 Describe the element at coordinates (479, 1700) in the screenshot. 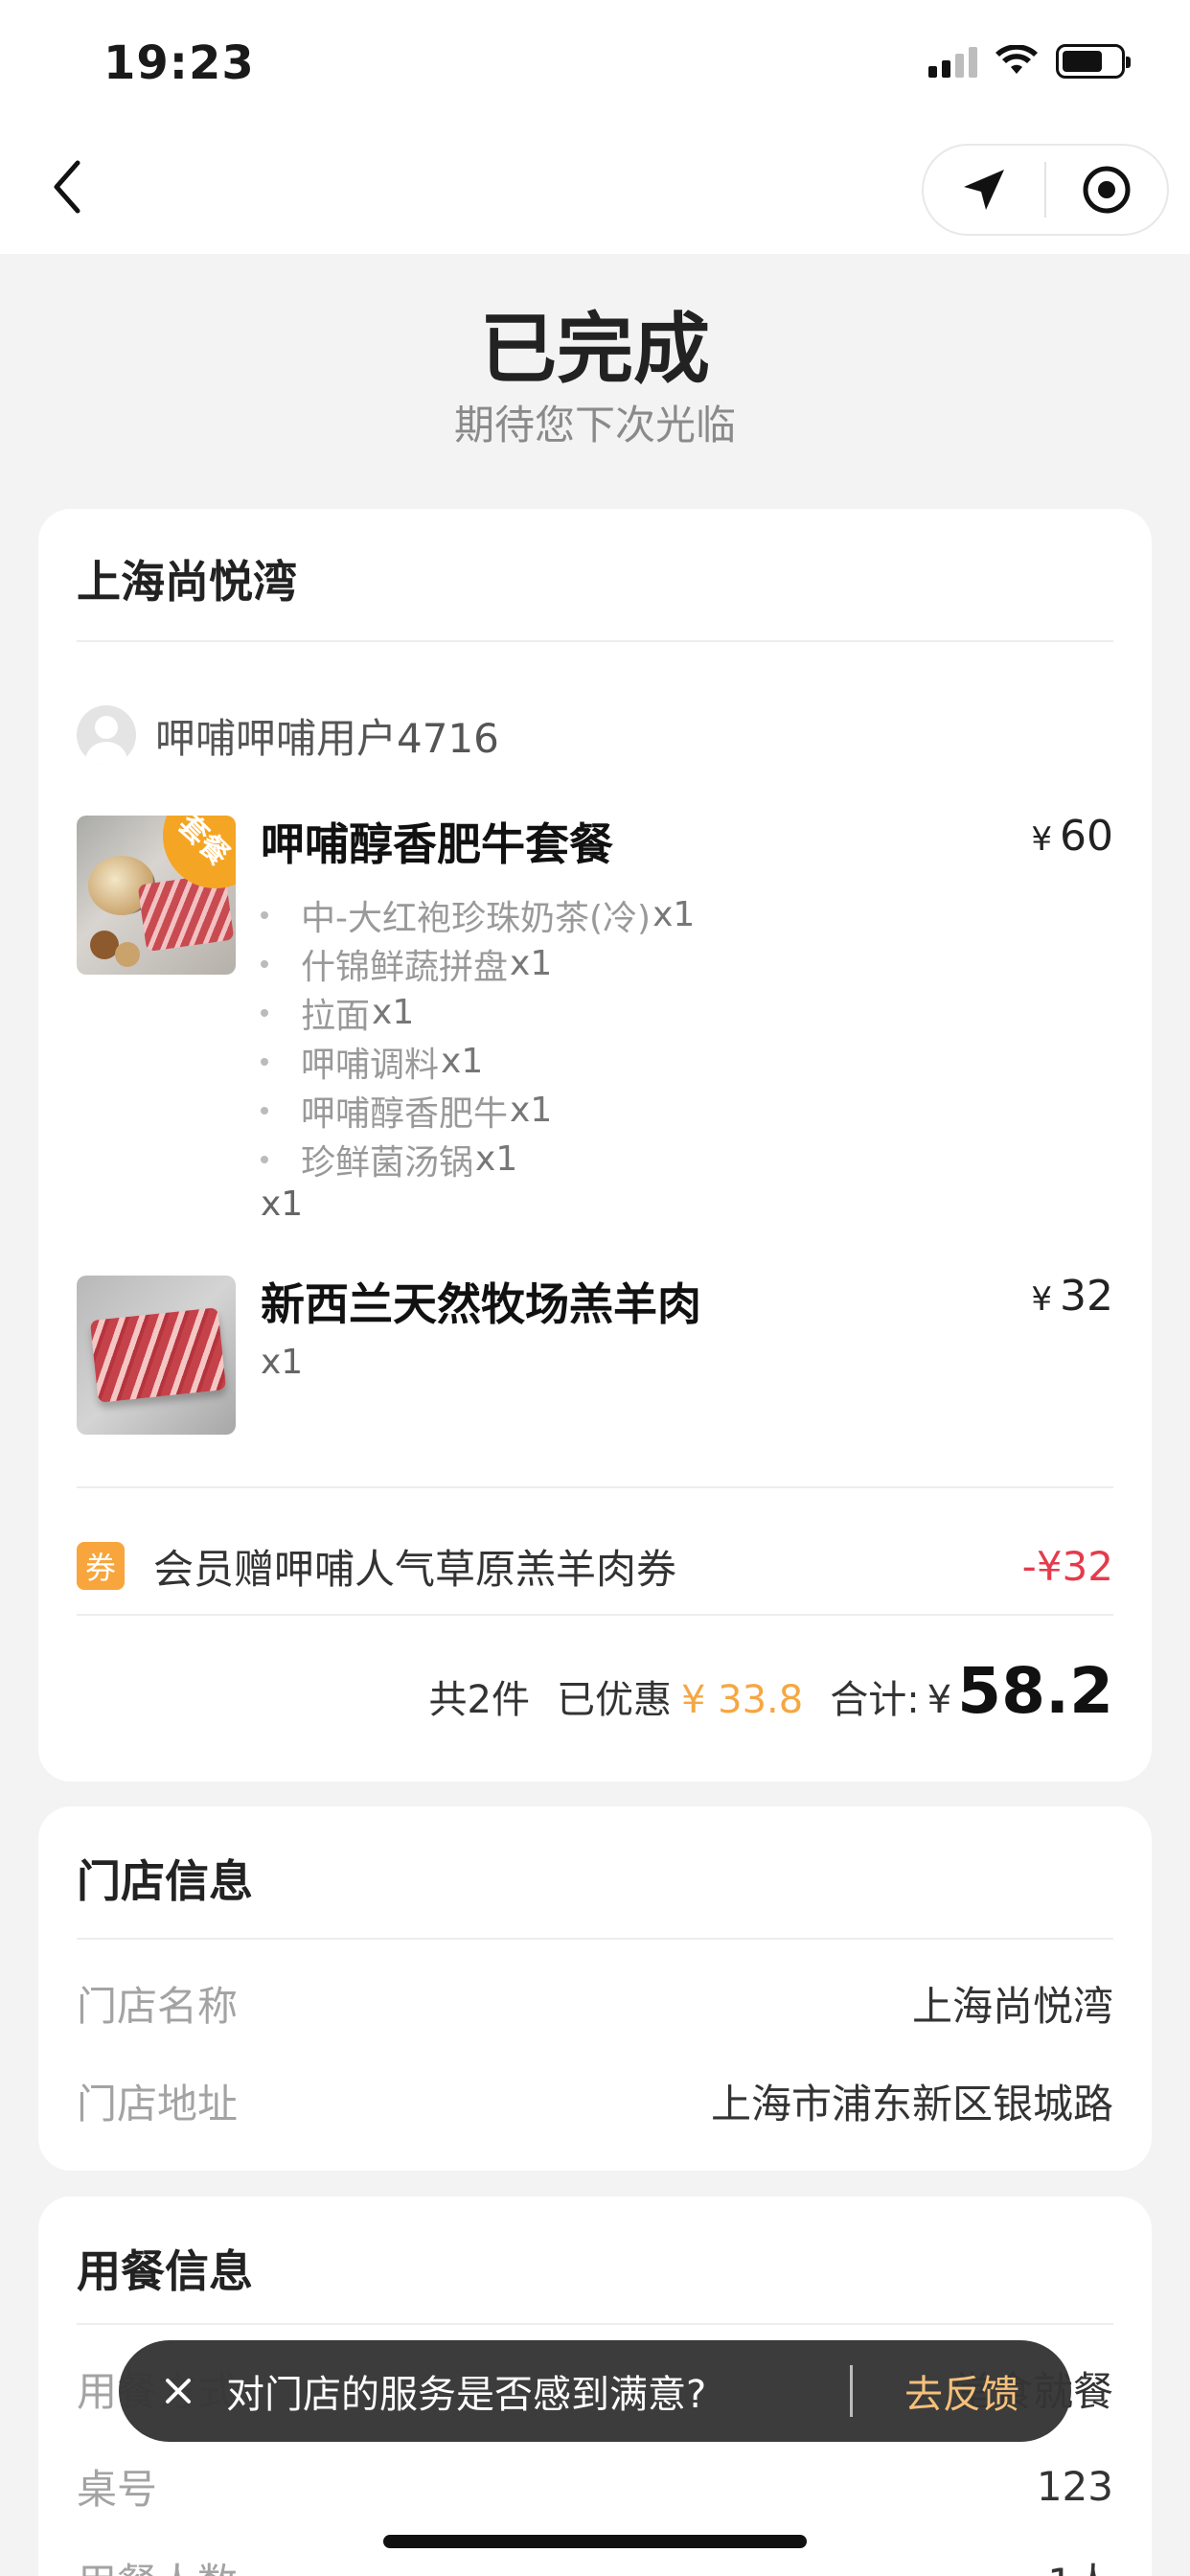

I see `item-count: 共2件` at that location.